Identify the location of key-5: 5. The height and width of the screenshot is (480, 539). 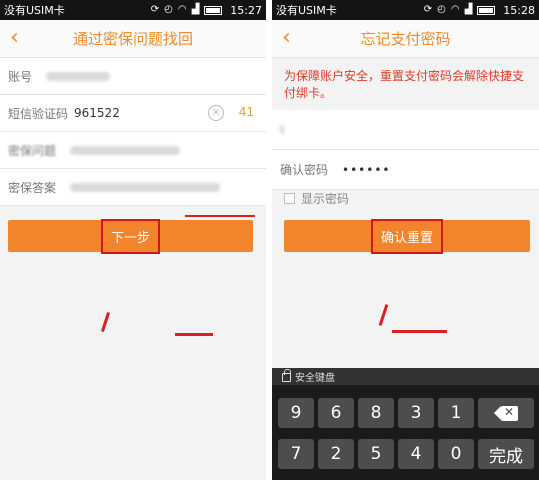
(376, 454).